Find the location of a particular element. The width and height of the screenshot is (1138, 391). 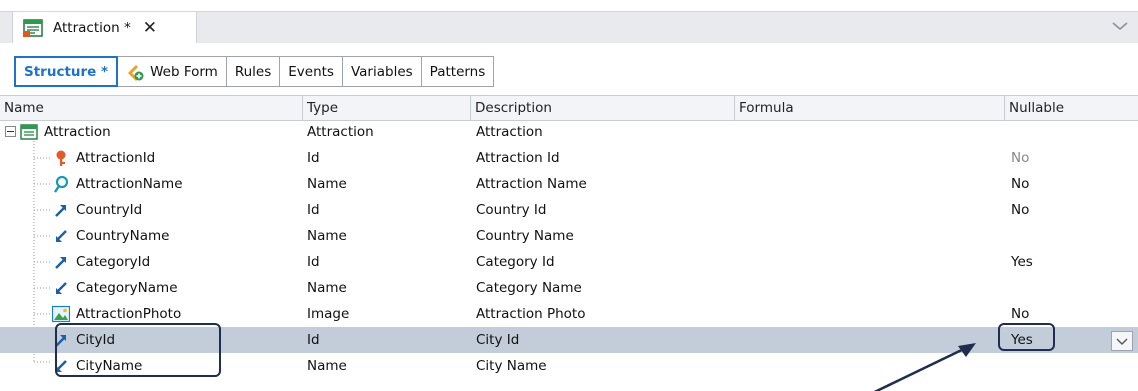

document-tab-bar: Attraction * ✕ is located at coordinates (569, 27).